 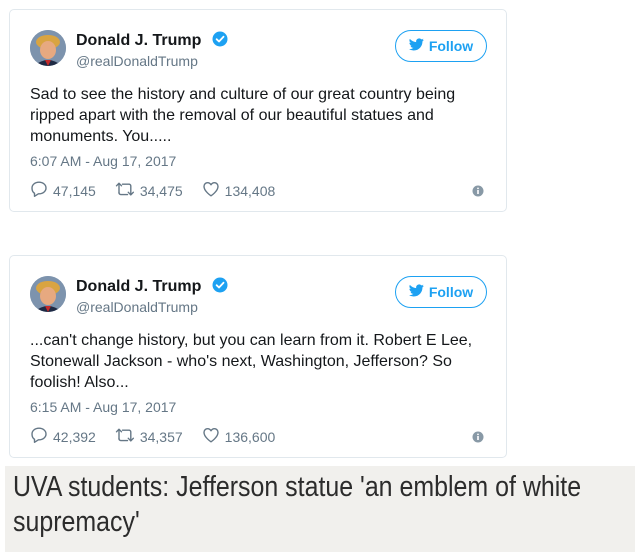 I want to click on retweet-count: 34,357, so click(x=161, y=436).